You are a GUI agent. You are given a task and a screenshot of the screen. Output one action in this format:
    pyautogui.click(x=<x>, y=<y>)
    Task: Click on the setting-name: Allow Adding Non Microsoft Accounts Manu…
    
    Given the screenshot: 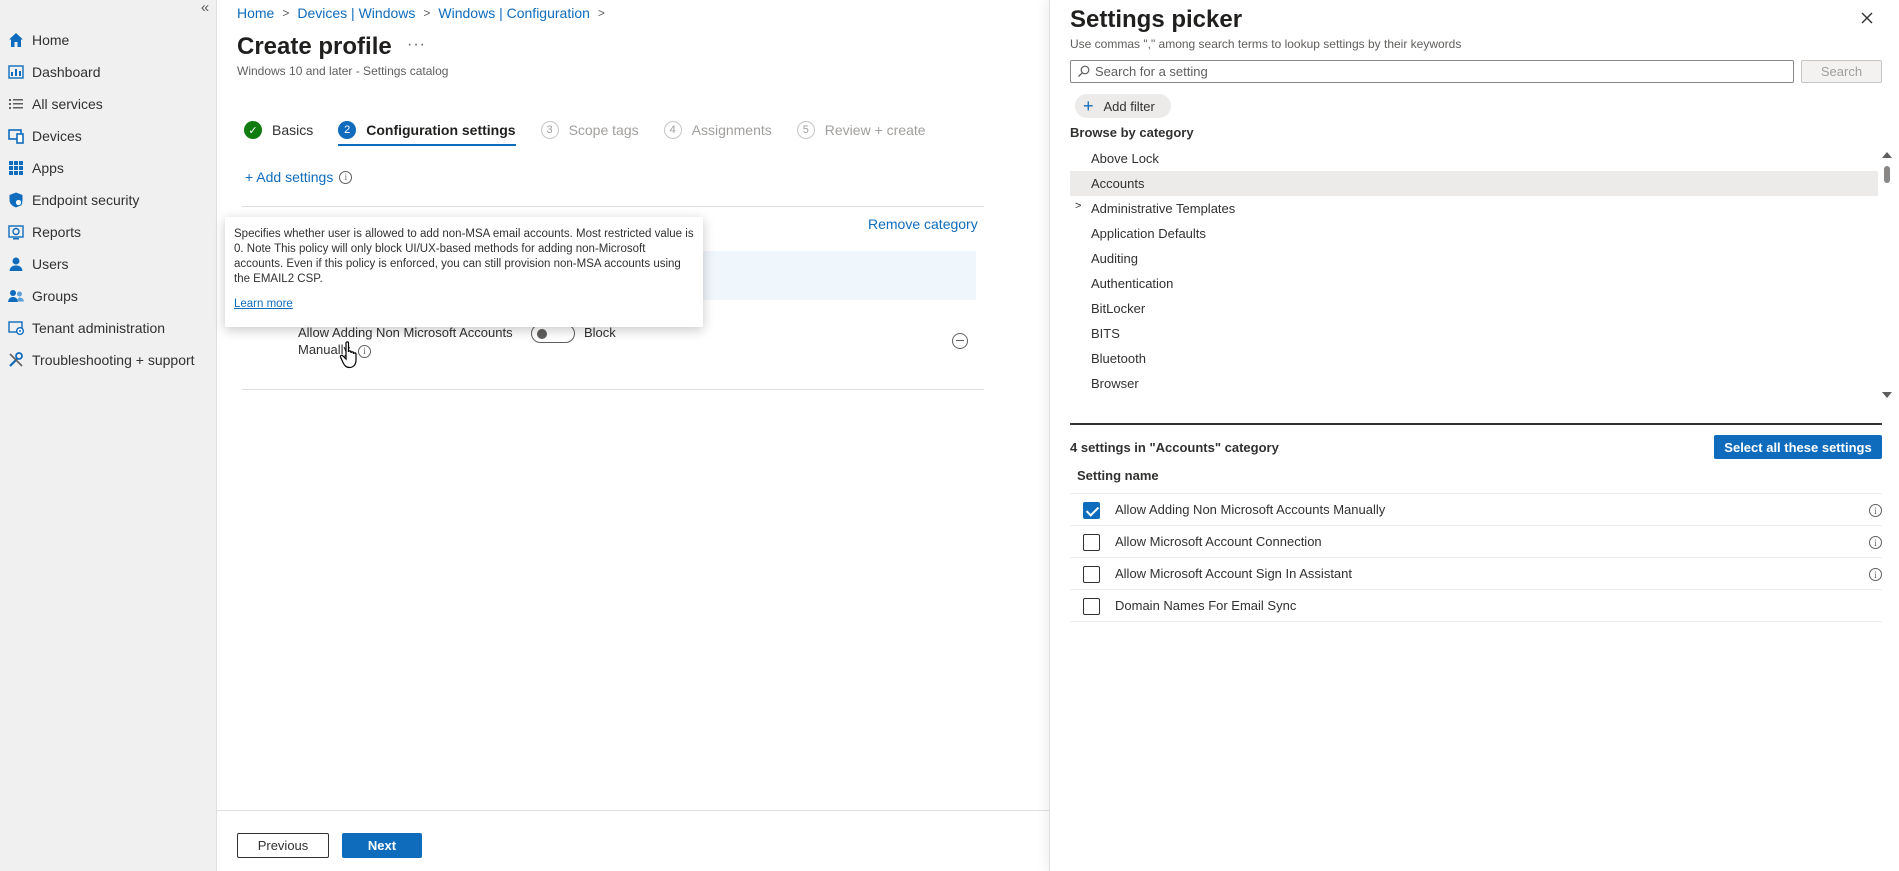 What is the action you would take?
    pyautogui.click(x=413, y=341)
    